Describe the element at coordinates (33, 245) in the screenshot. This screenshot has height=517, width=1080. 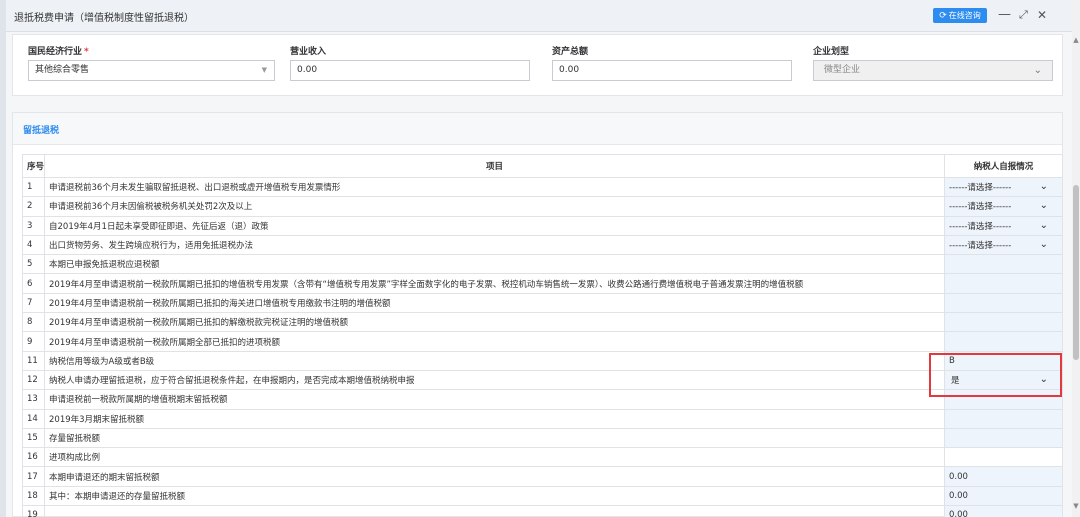
I see `row-index: 4` at that location.